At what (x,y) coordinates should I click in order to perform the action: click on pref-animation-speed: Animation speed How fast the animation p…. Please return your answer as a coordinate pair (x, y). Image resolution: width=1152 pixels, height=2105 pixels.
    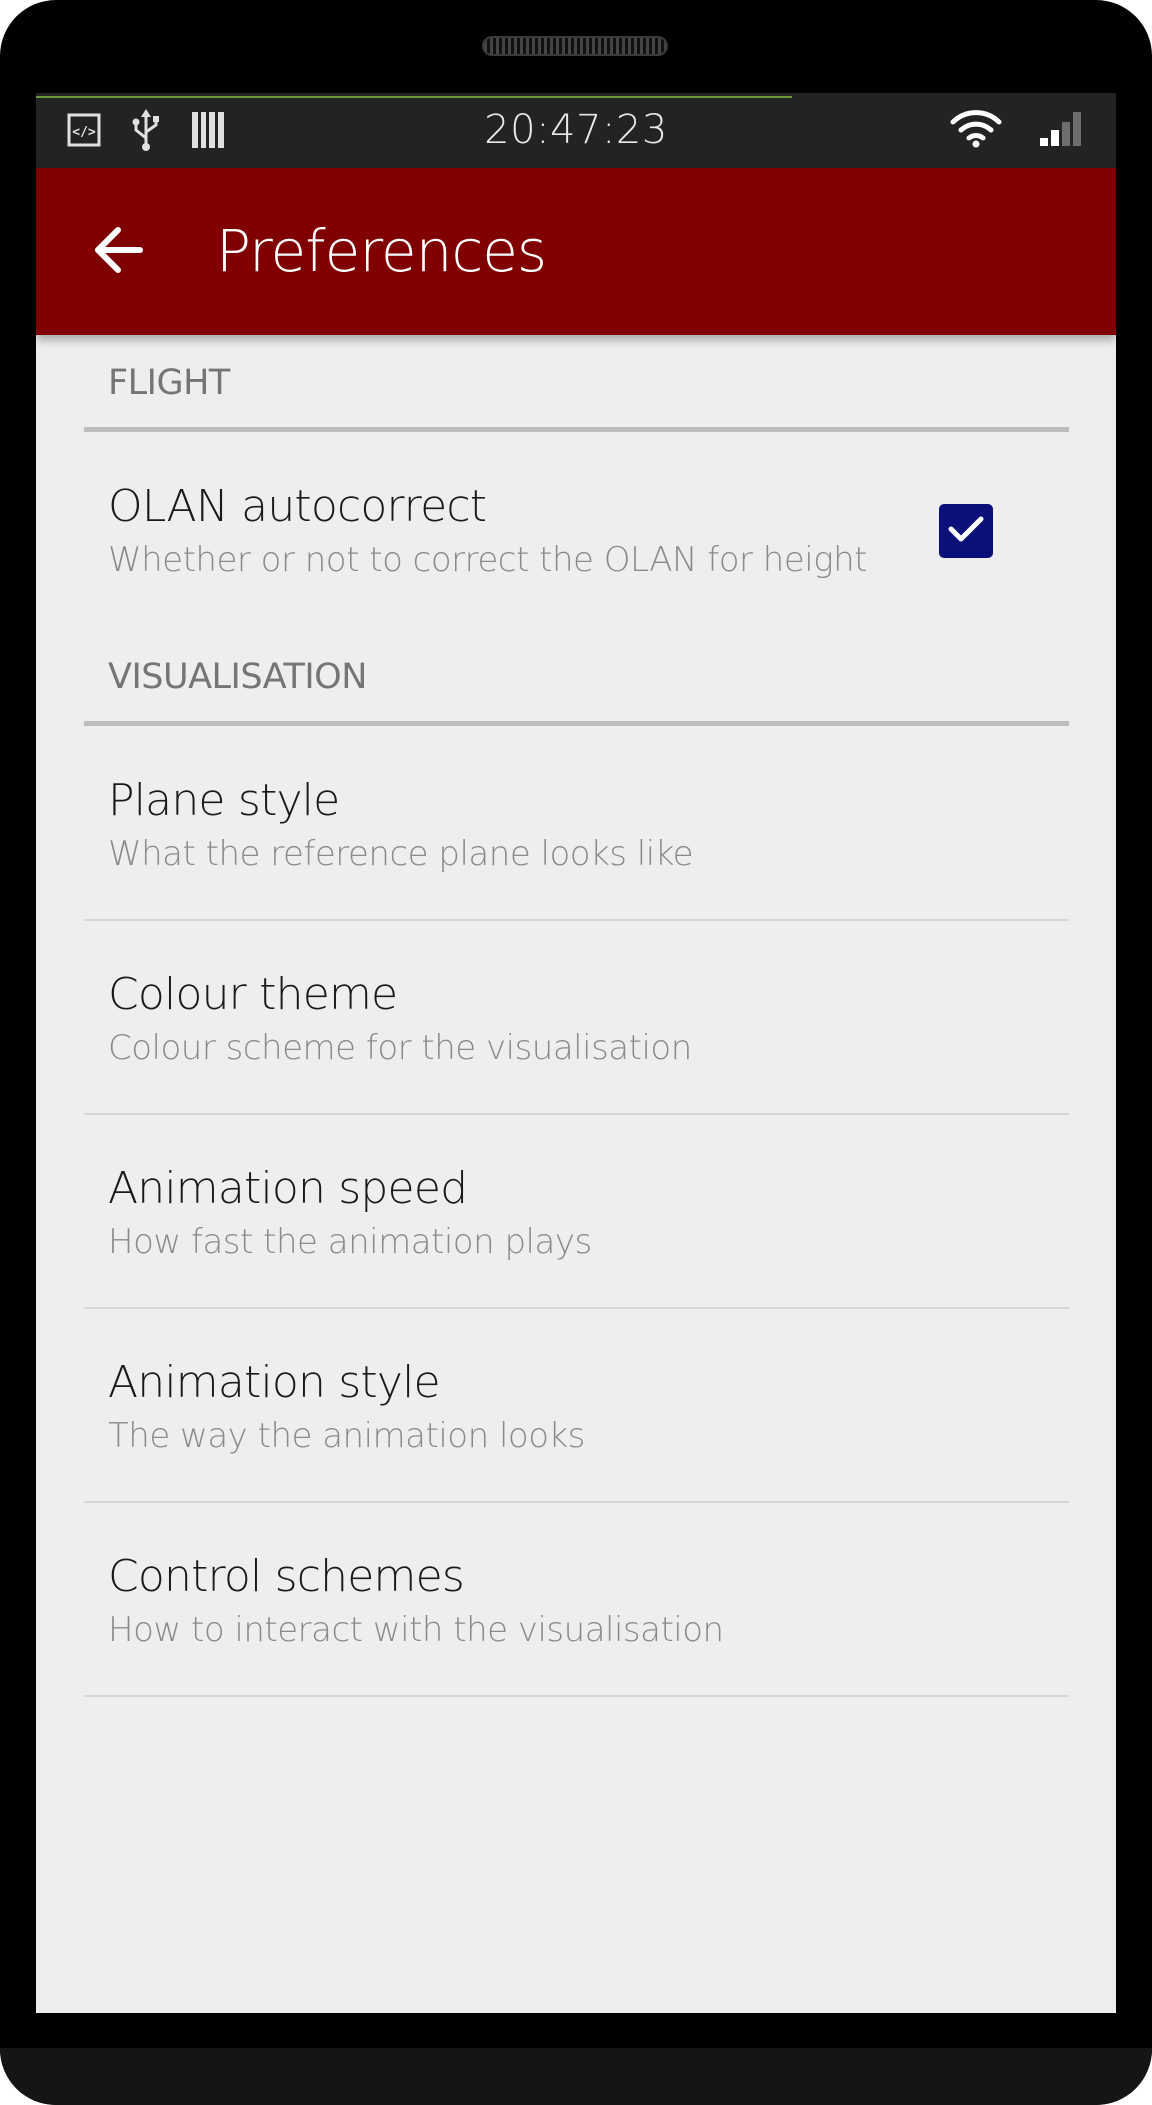
    Looking at the image, I should click on (576, 1212).